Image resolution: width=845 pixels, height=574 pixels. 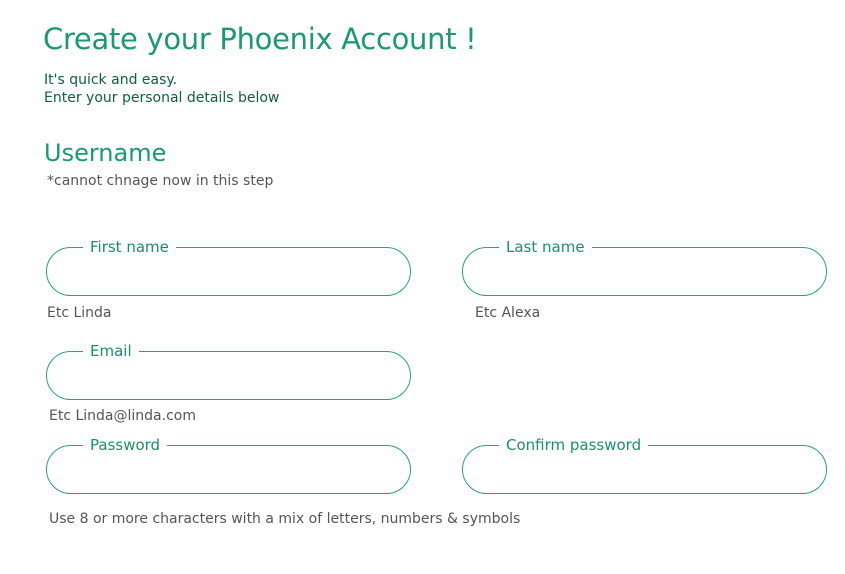 I want to click on username-heading: Username, so click(x=105, y=153).